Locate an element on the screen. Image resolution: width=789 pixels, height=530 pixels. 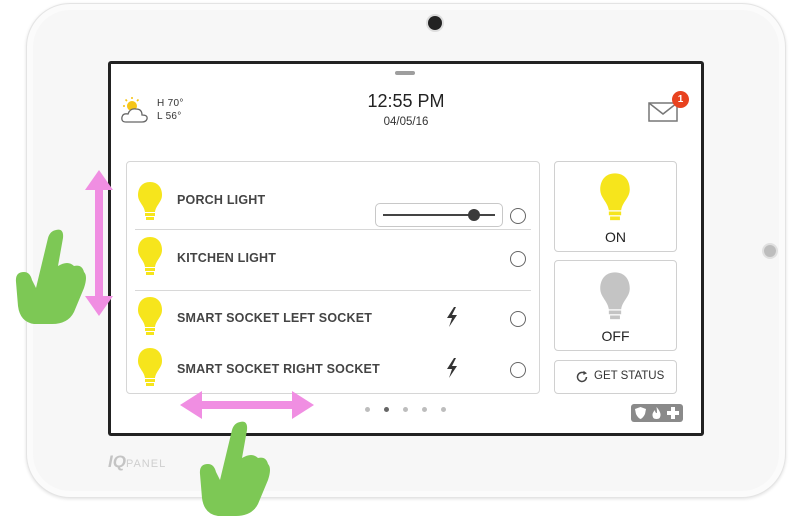
device-row-porch-light: PORCH LIGHT is located at coordinates (333, 201).